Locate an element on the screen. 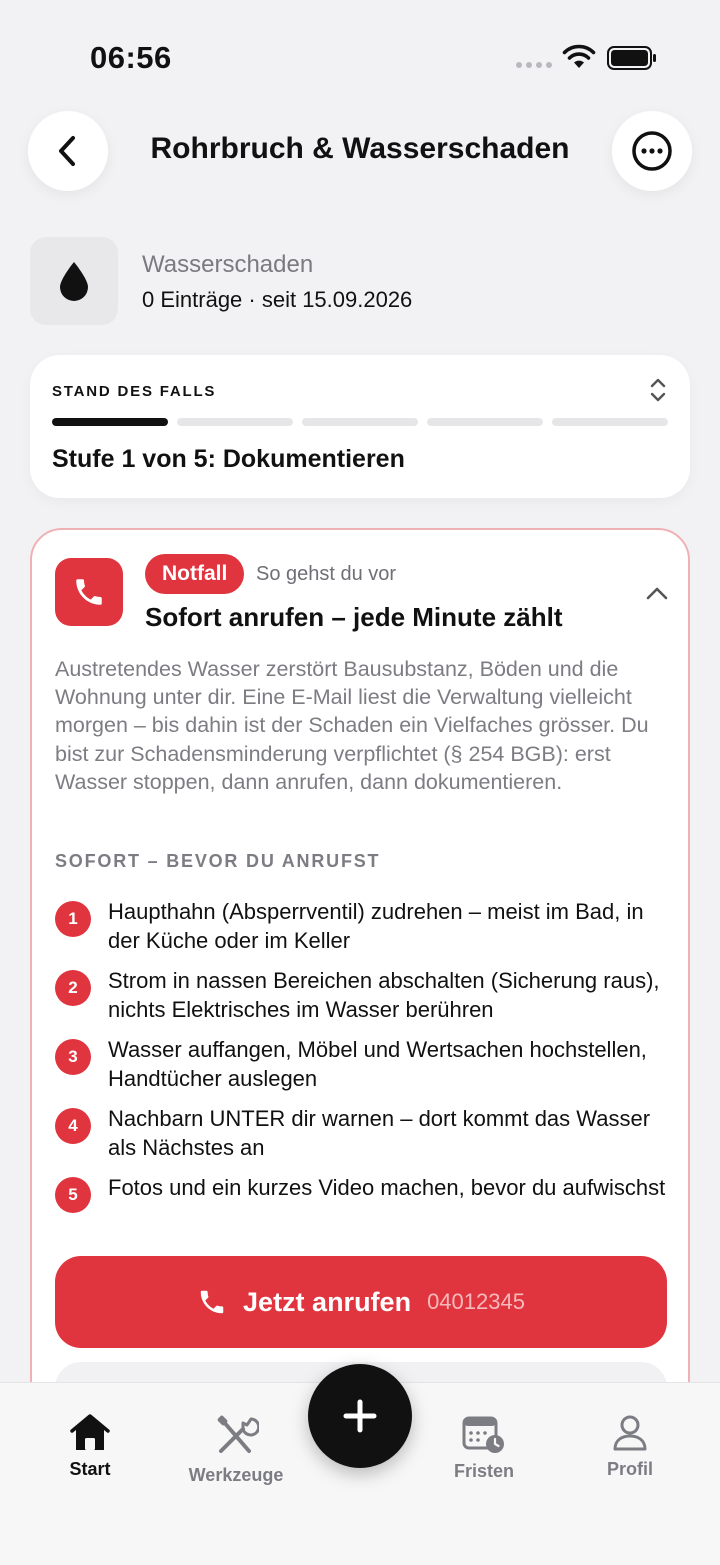 This screenshot has height=1565, width=720. category-meta: 0 Einträge · seit 15.09.2026 is located at coordinates (277, 299).